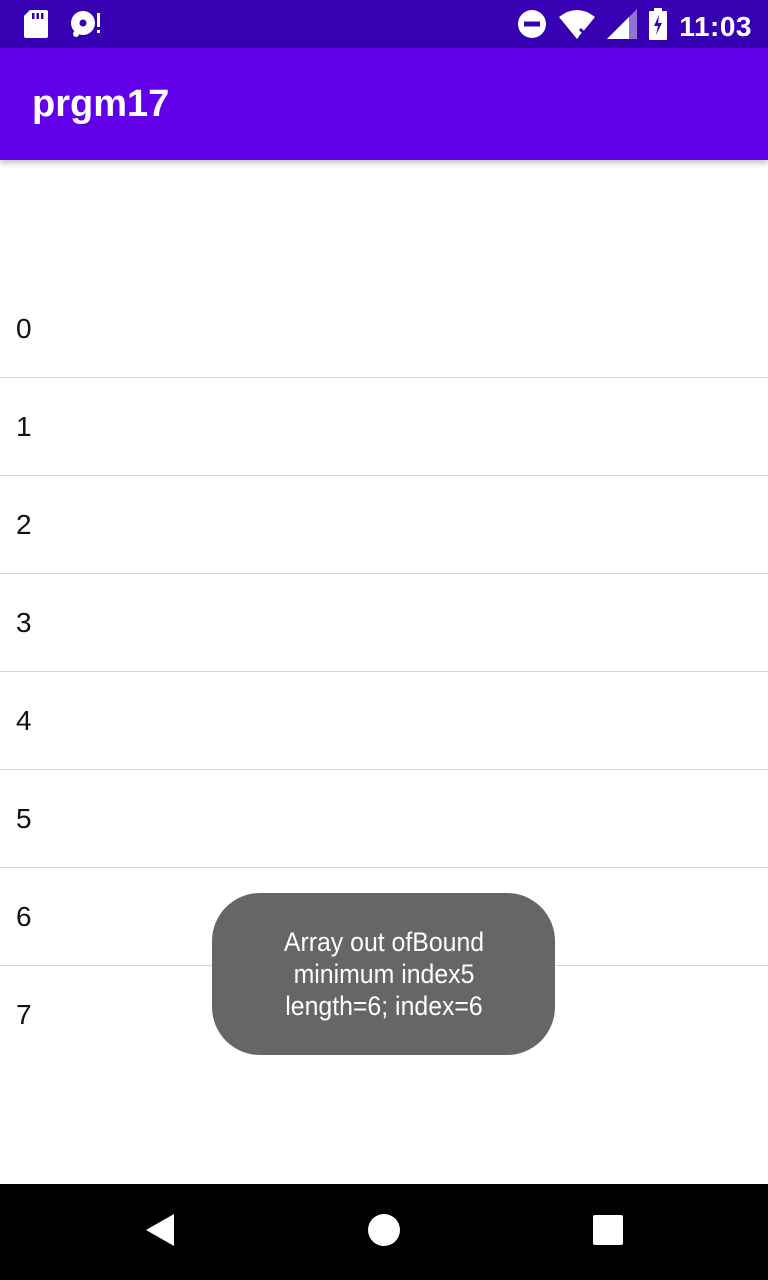 The width and height of the screenshot is (768, 1280). What do you see at coordinates (24, 524) in the screenshot?
I see `list-item-label: 2` at bounding box center [24, 524].